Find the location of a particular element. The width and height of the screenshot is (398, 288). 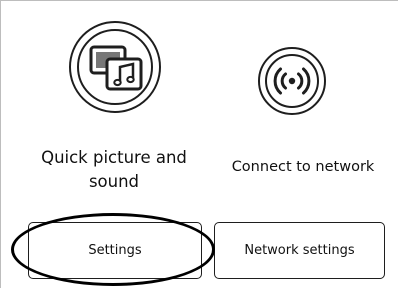

network-settings-button: Network settings is located at coordinates (299, 250).